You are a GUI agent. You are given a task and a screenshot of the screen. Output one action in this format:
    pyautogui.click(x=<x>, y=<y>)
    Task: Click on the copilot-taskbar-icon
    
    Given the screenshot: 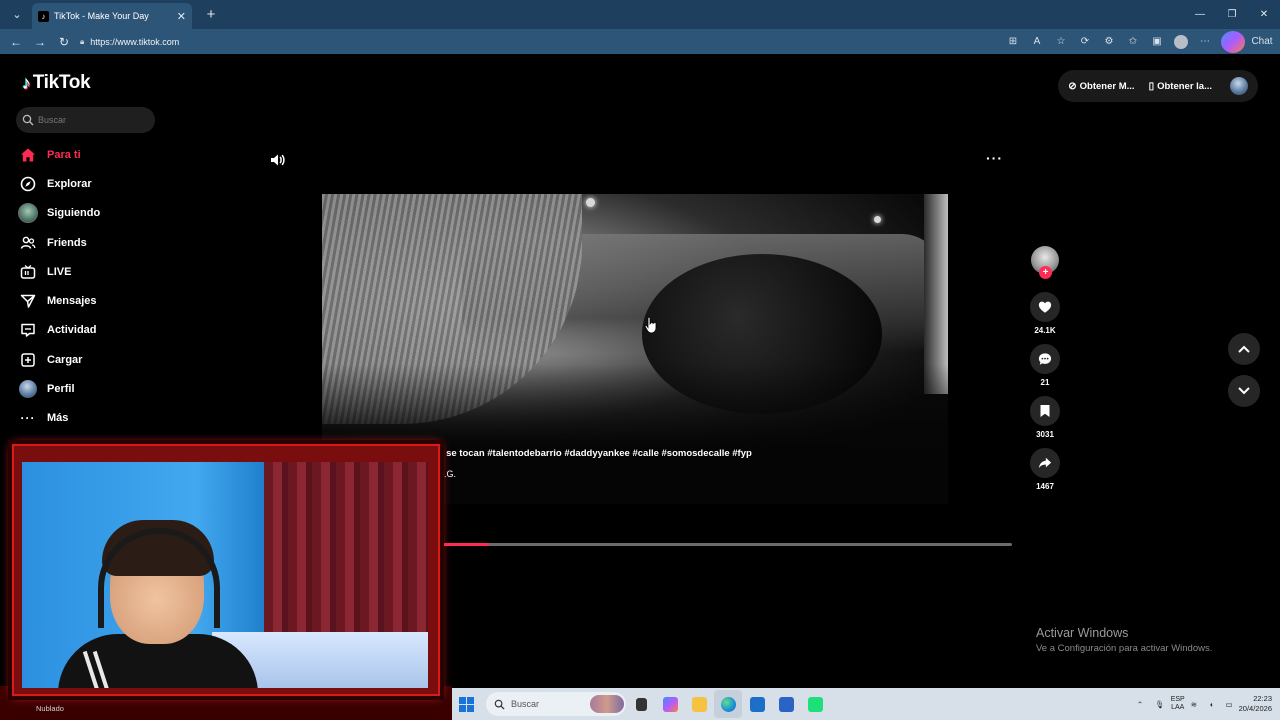 What is the action you would take?
    pyautogui.click(x=670, y=704)
    